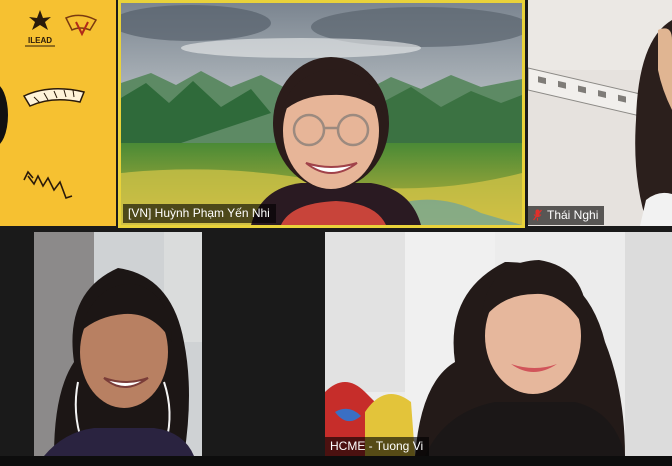 This screenshot has height=466, width=672. I want to click on decor-squiggle-arrow, so click(48, 185).